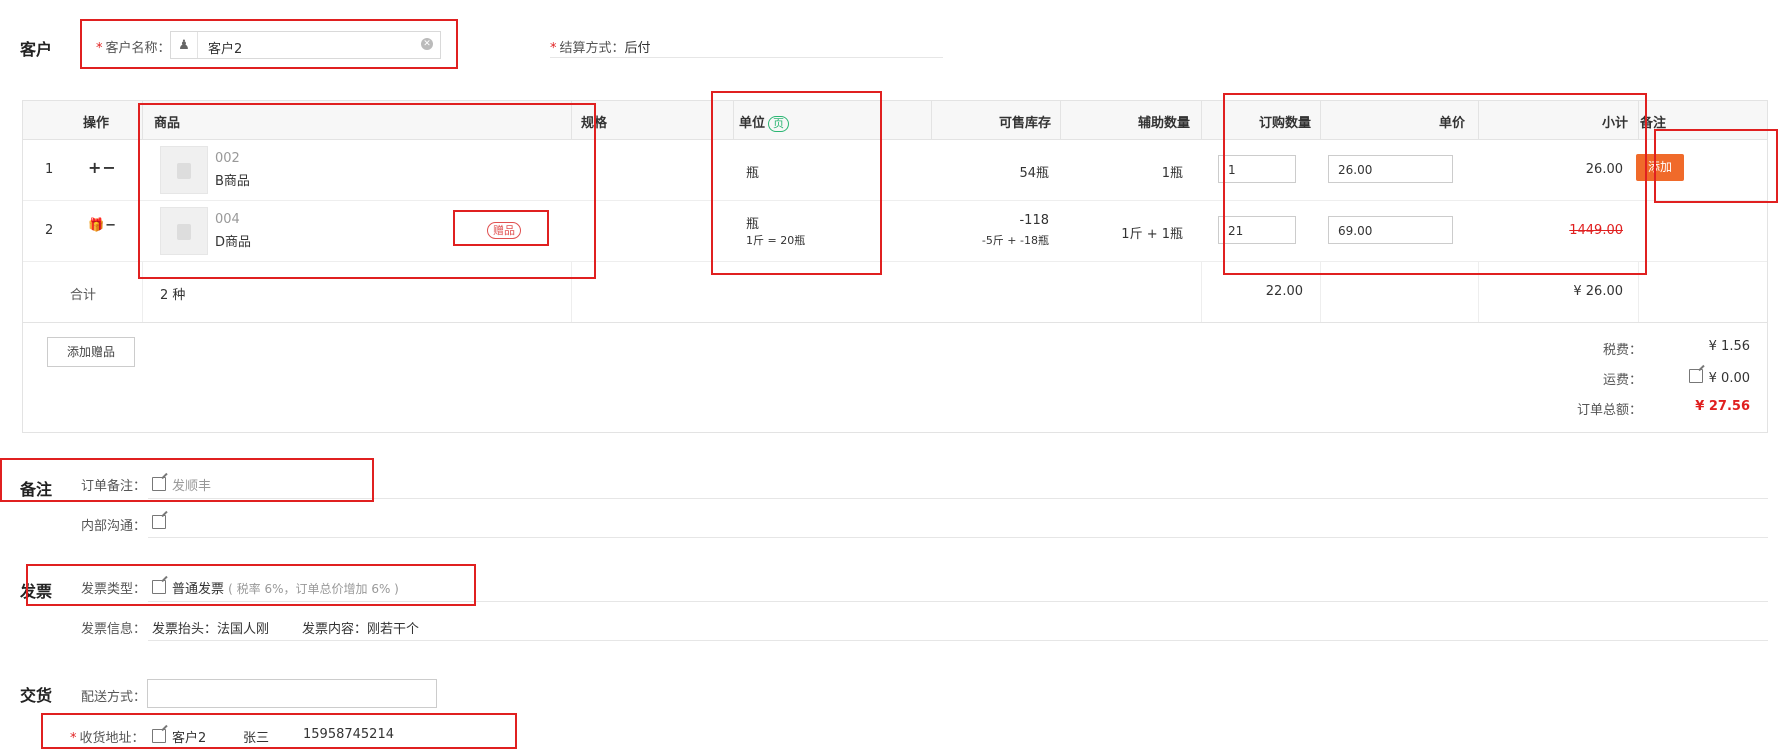  Describe the element at coordinates (1284, 291) in the screenshot. I see `total-qty: 22.00` at that location.